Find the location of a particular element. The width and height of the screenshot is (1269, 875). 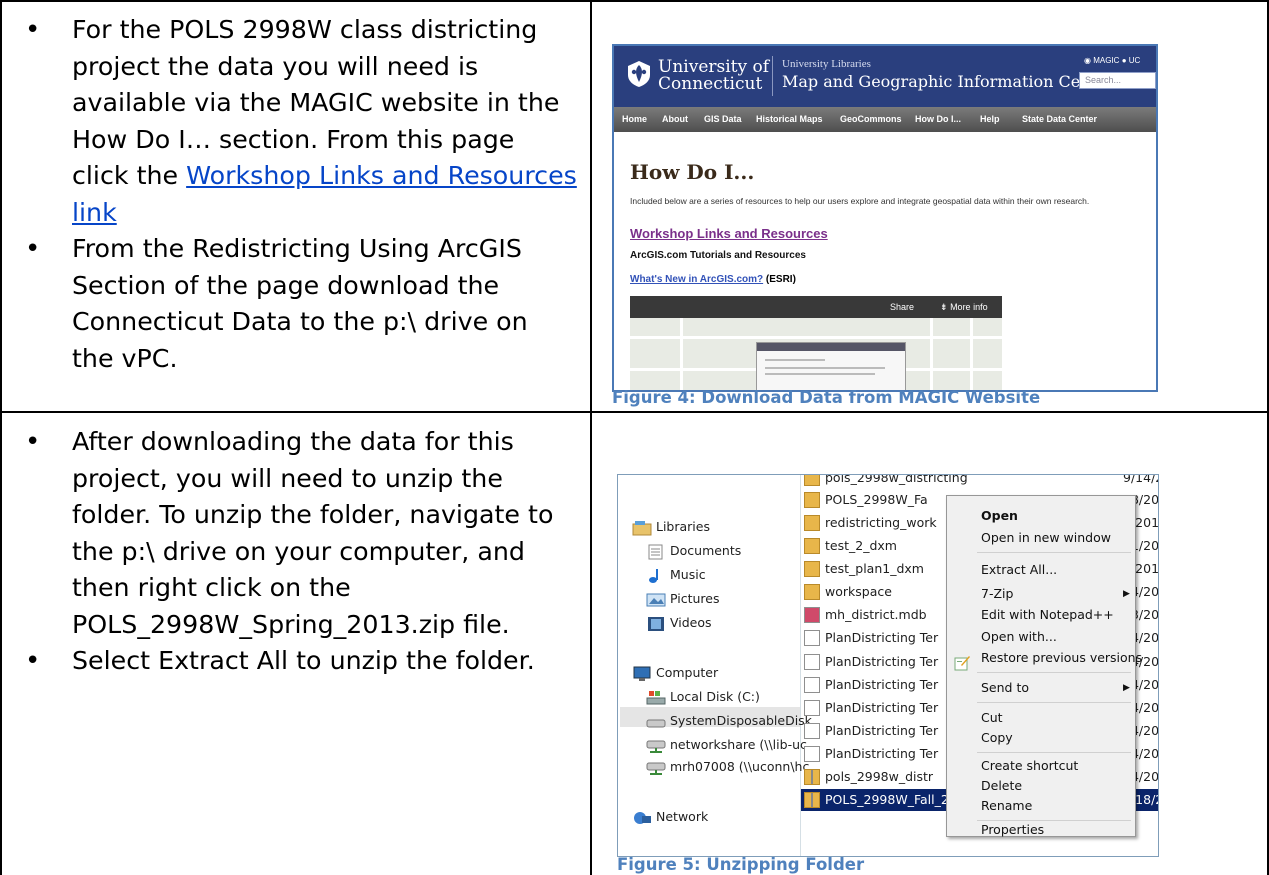

network-icon is located at coordinates (642, 818).